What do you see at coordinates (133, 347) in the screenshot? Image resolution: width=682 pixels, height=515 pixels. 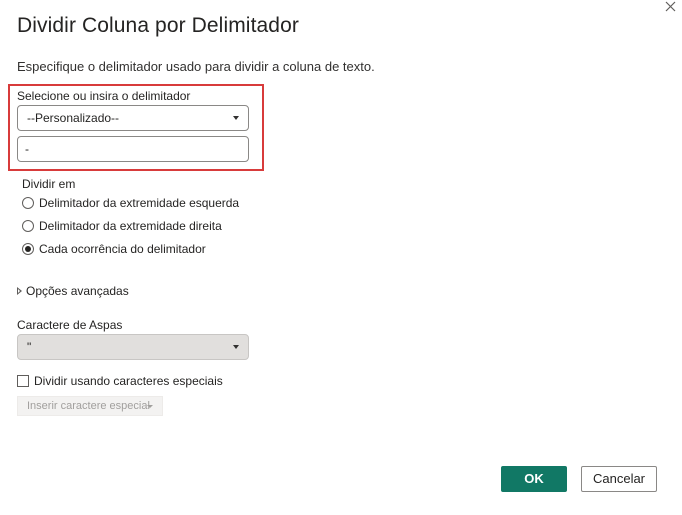 I see `quote-char-select: "` at bounding box center [133, 347].